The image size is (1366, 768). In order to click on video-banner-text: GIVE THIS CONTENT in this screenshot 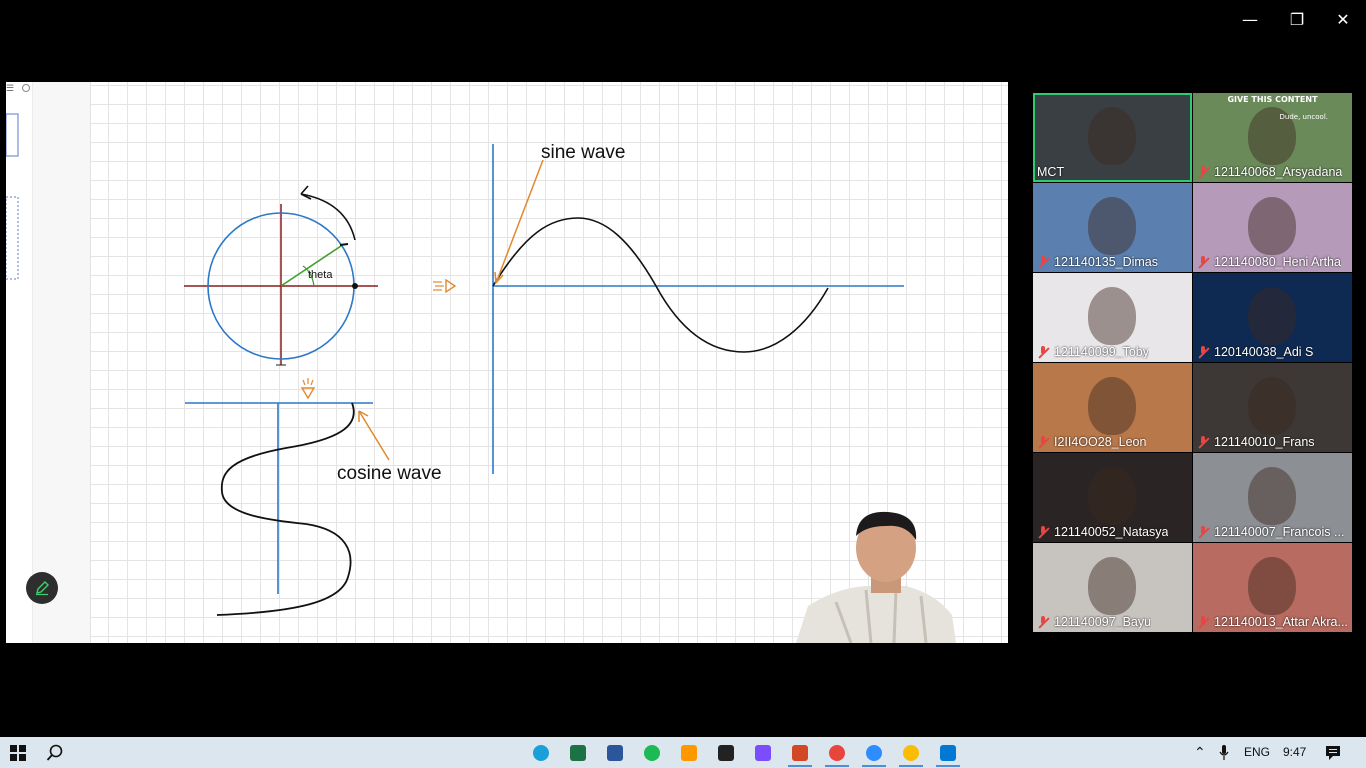, I will do `click(1272, 99)`.